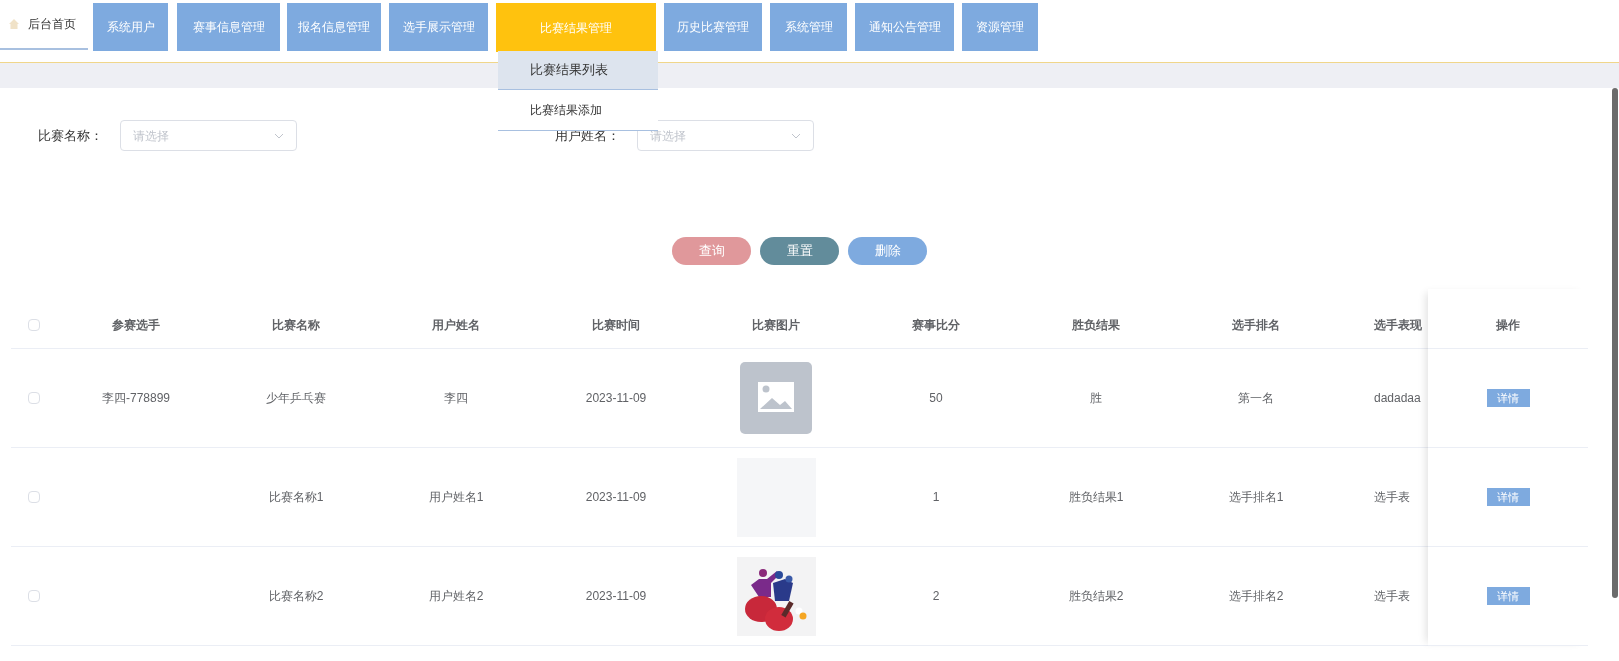 The width and height of the screenshot is (1619, 661). I want to click on table-cell-text: 胜负结果2, so click(1096, 596).